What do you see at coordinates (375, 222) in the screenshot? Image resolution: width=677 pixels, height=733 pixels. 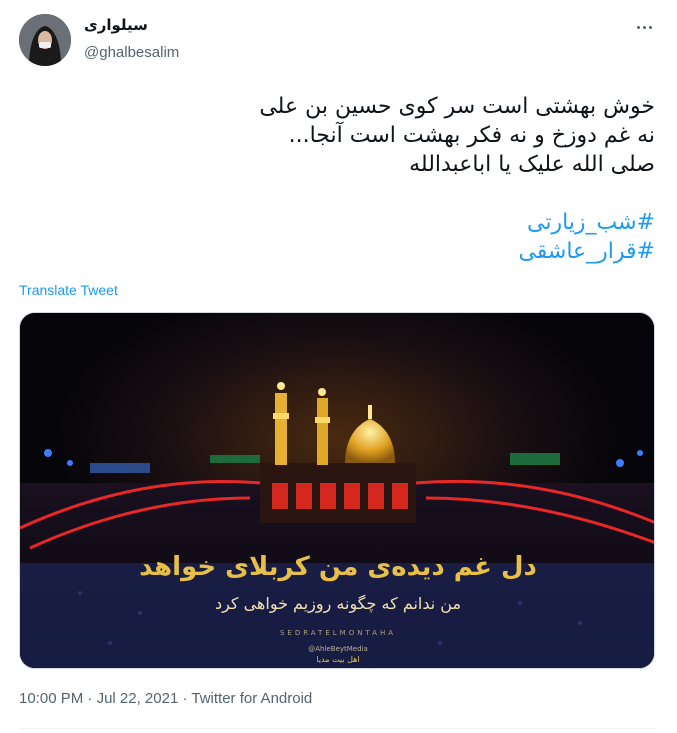 I see `hashtag-link: #شب_زیارتی` at bounding box center [375, 222].